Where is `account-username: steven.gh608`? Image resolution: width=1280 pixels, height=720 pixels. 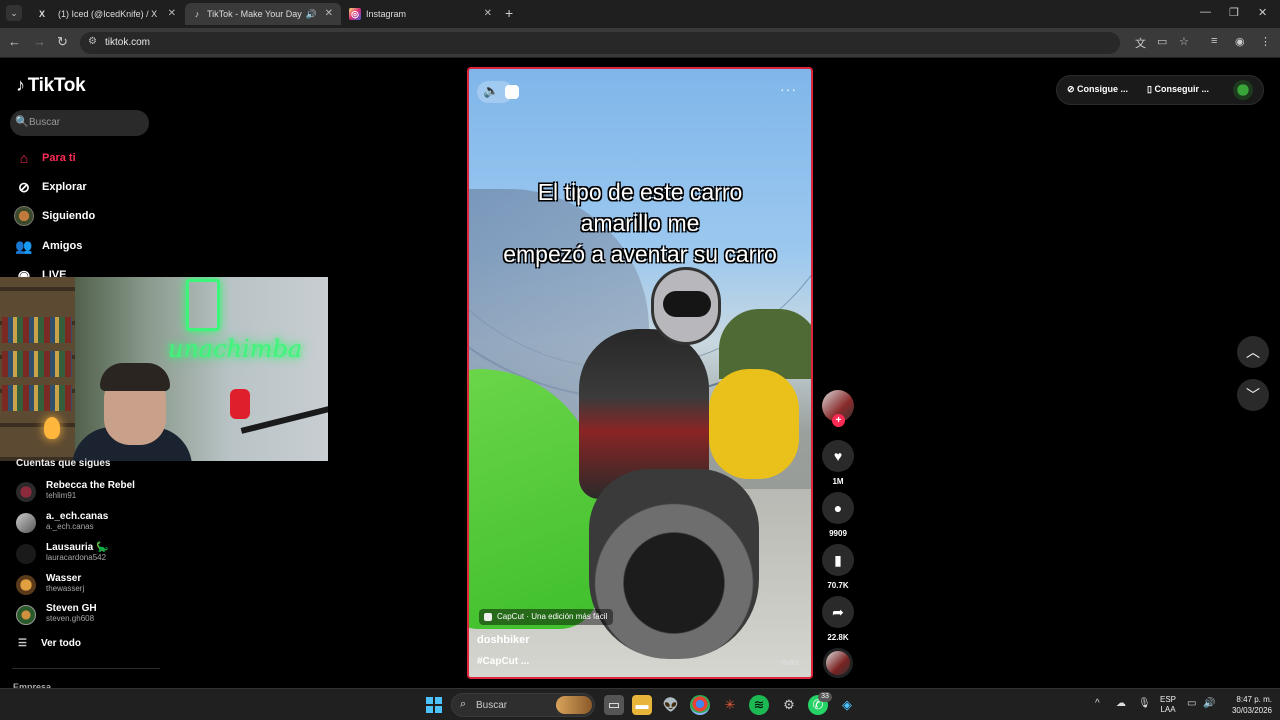 account-username: steven.gh608 is located at coordinates (70, 618).